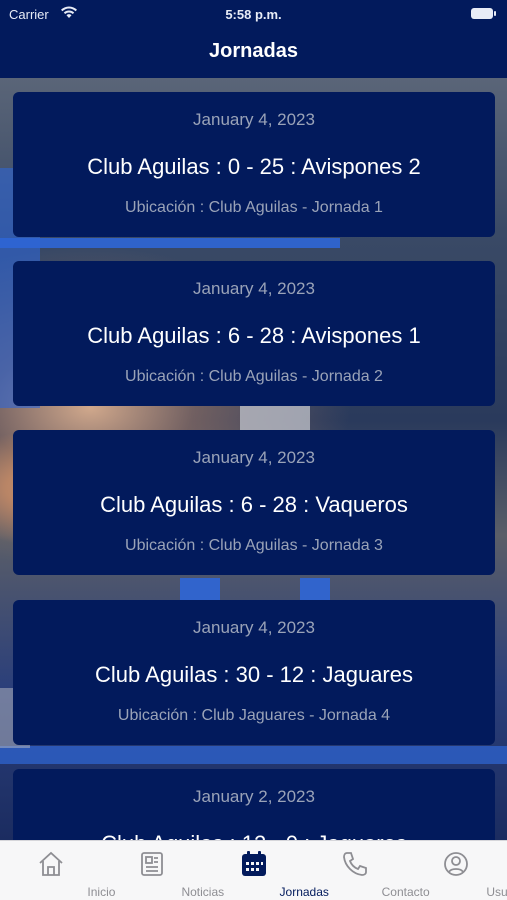  I want to click on calendar-icon, so click(254, 864).